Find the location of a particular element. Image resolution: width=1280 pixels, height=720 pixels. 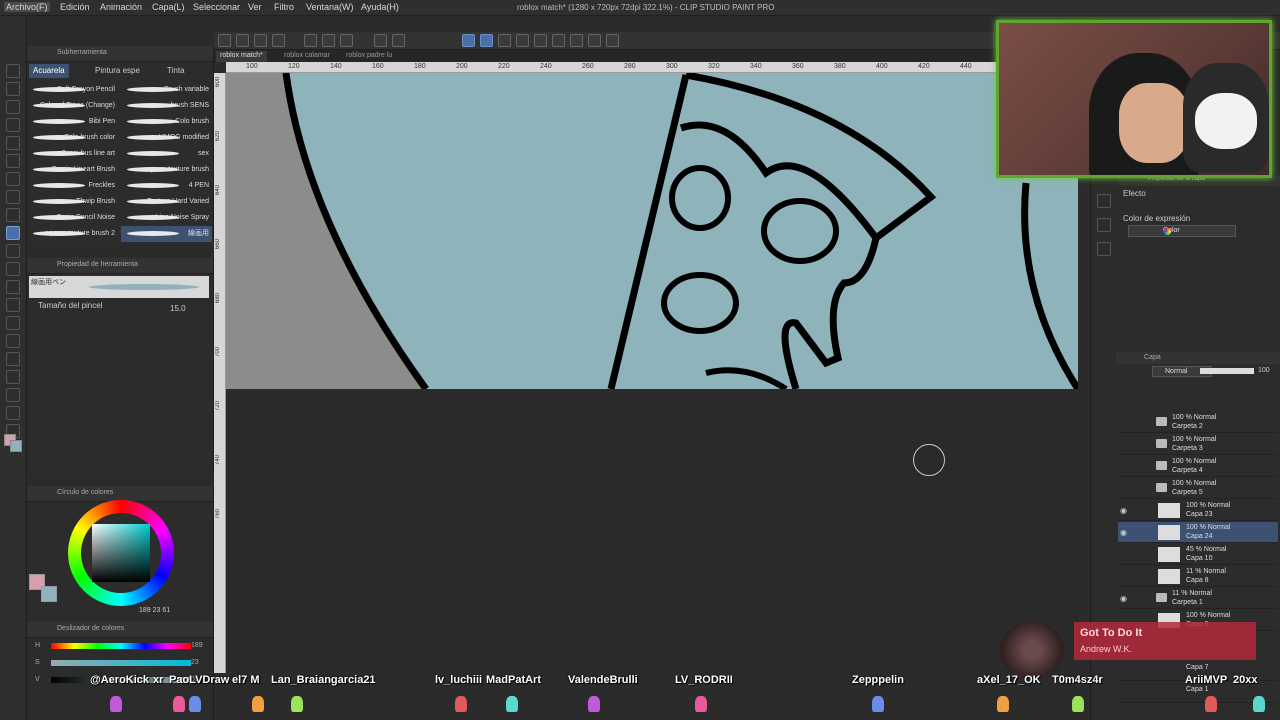

decoration-icon is located at coordinates (13, 269).